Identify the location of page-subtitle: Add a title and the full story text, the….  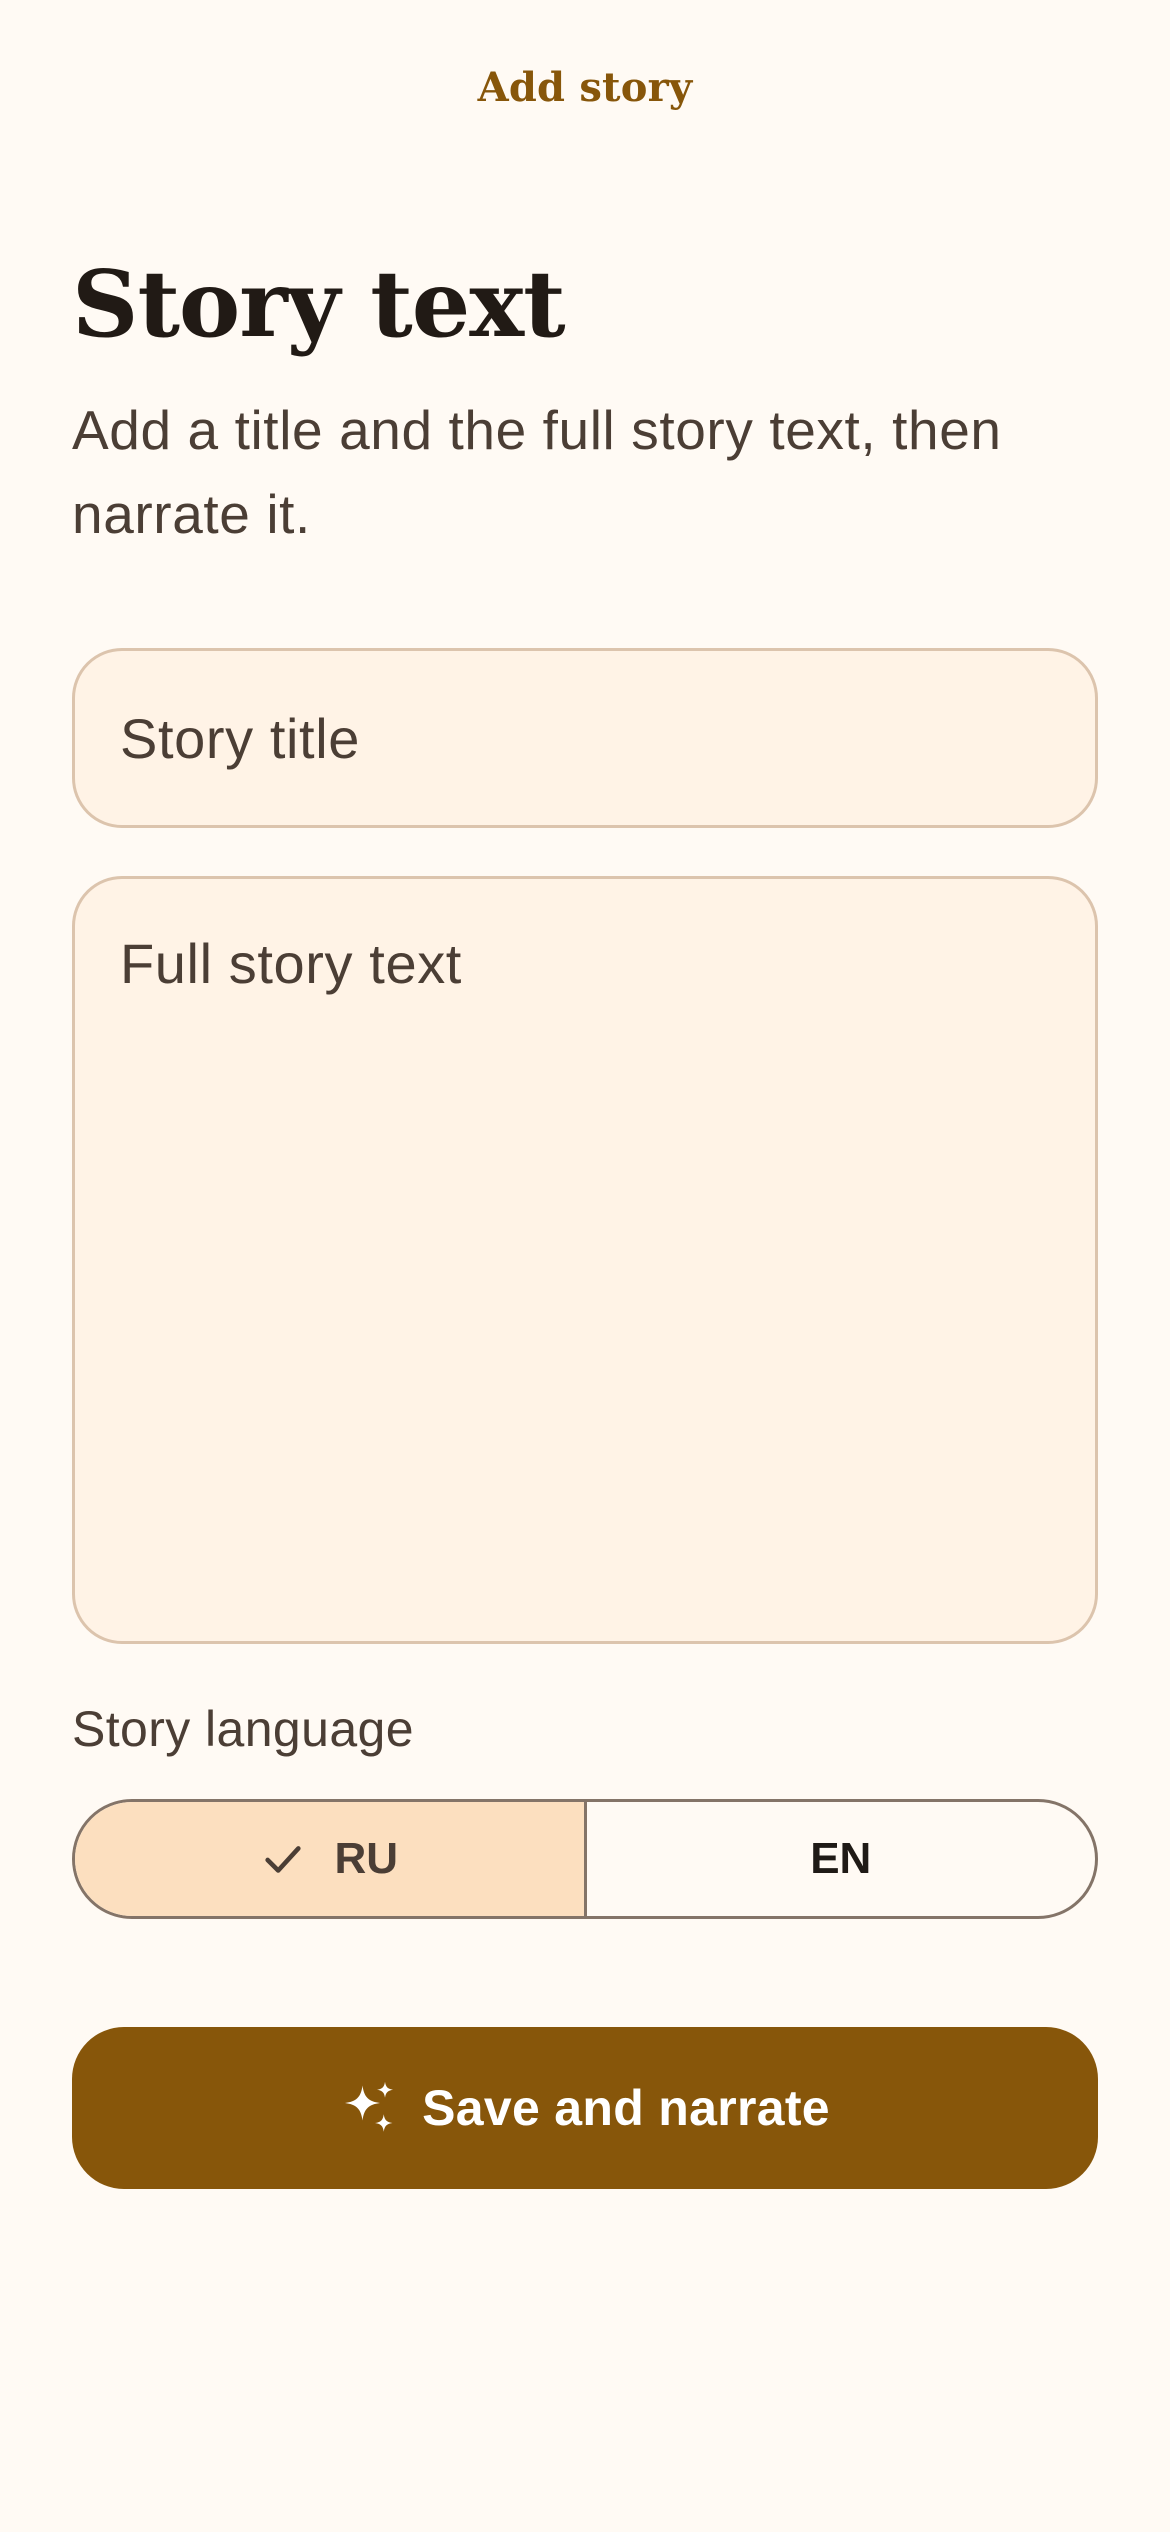
(537, 472).